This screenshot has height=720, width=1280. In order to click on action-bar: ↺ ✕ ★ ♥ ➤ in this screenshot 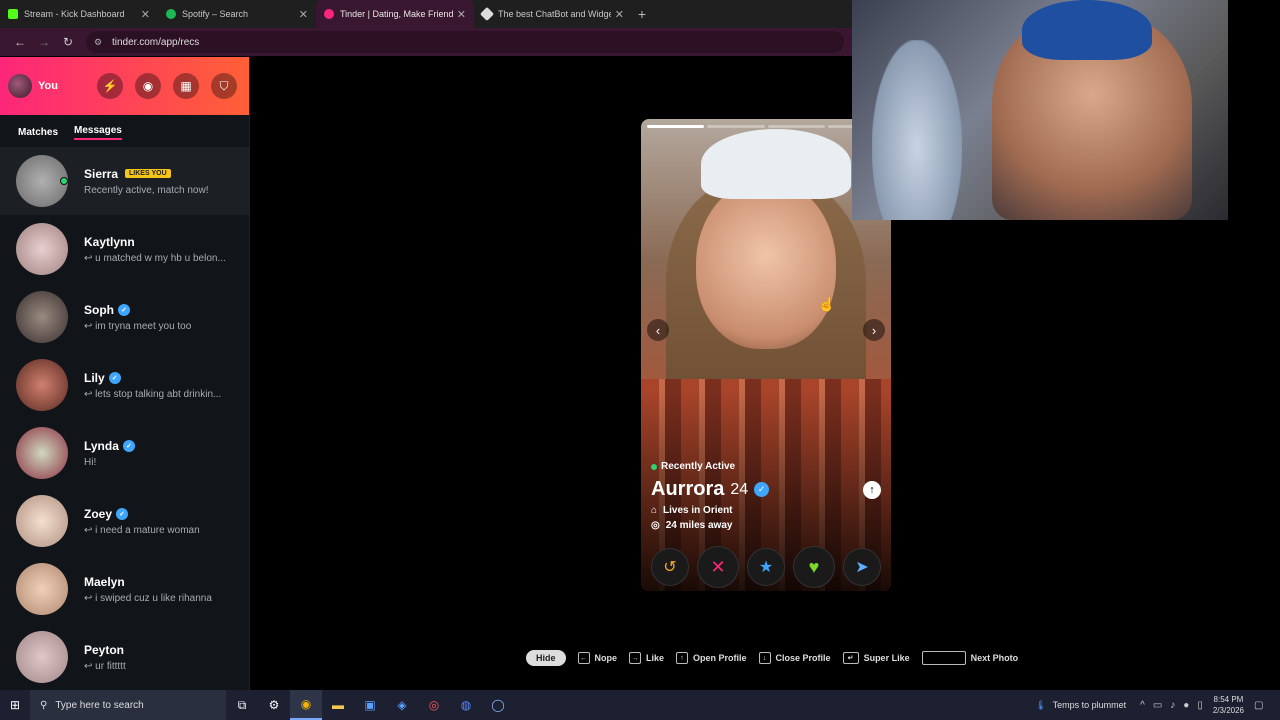, I will do `click(766, 567)`.